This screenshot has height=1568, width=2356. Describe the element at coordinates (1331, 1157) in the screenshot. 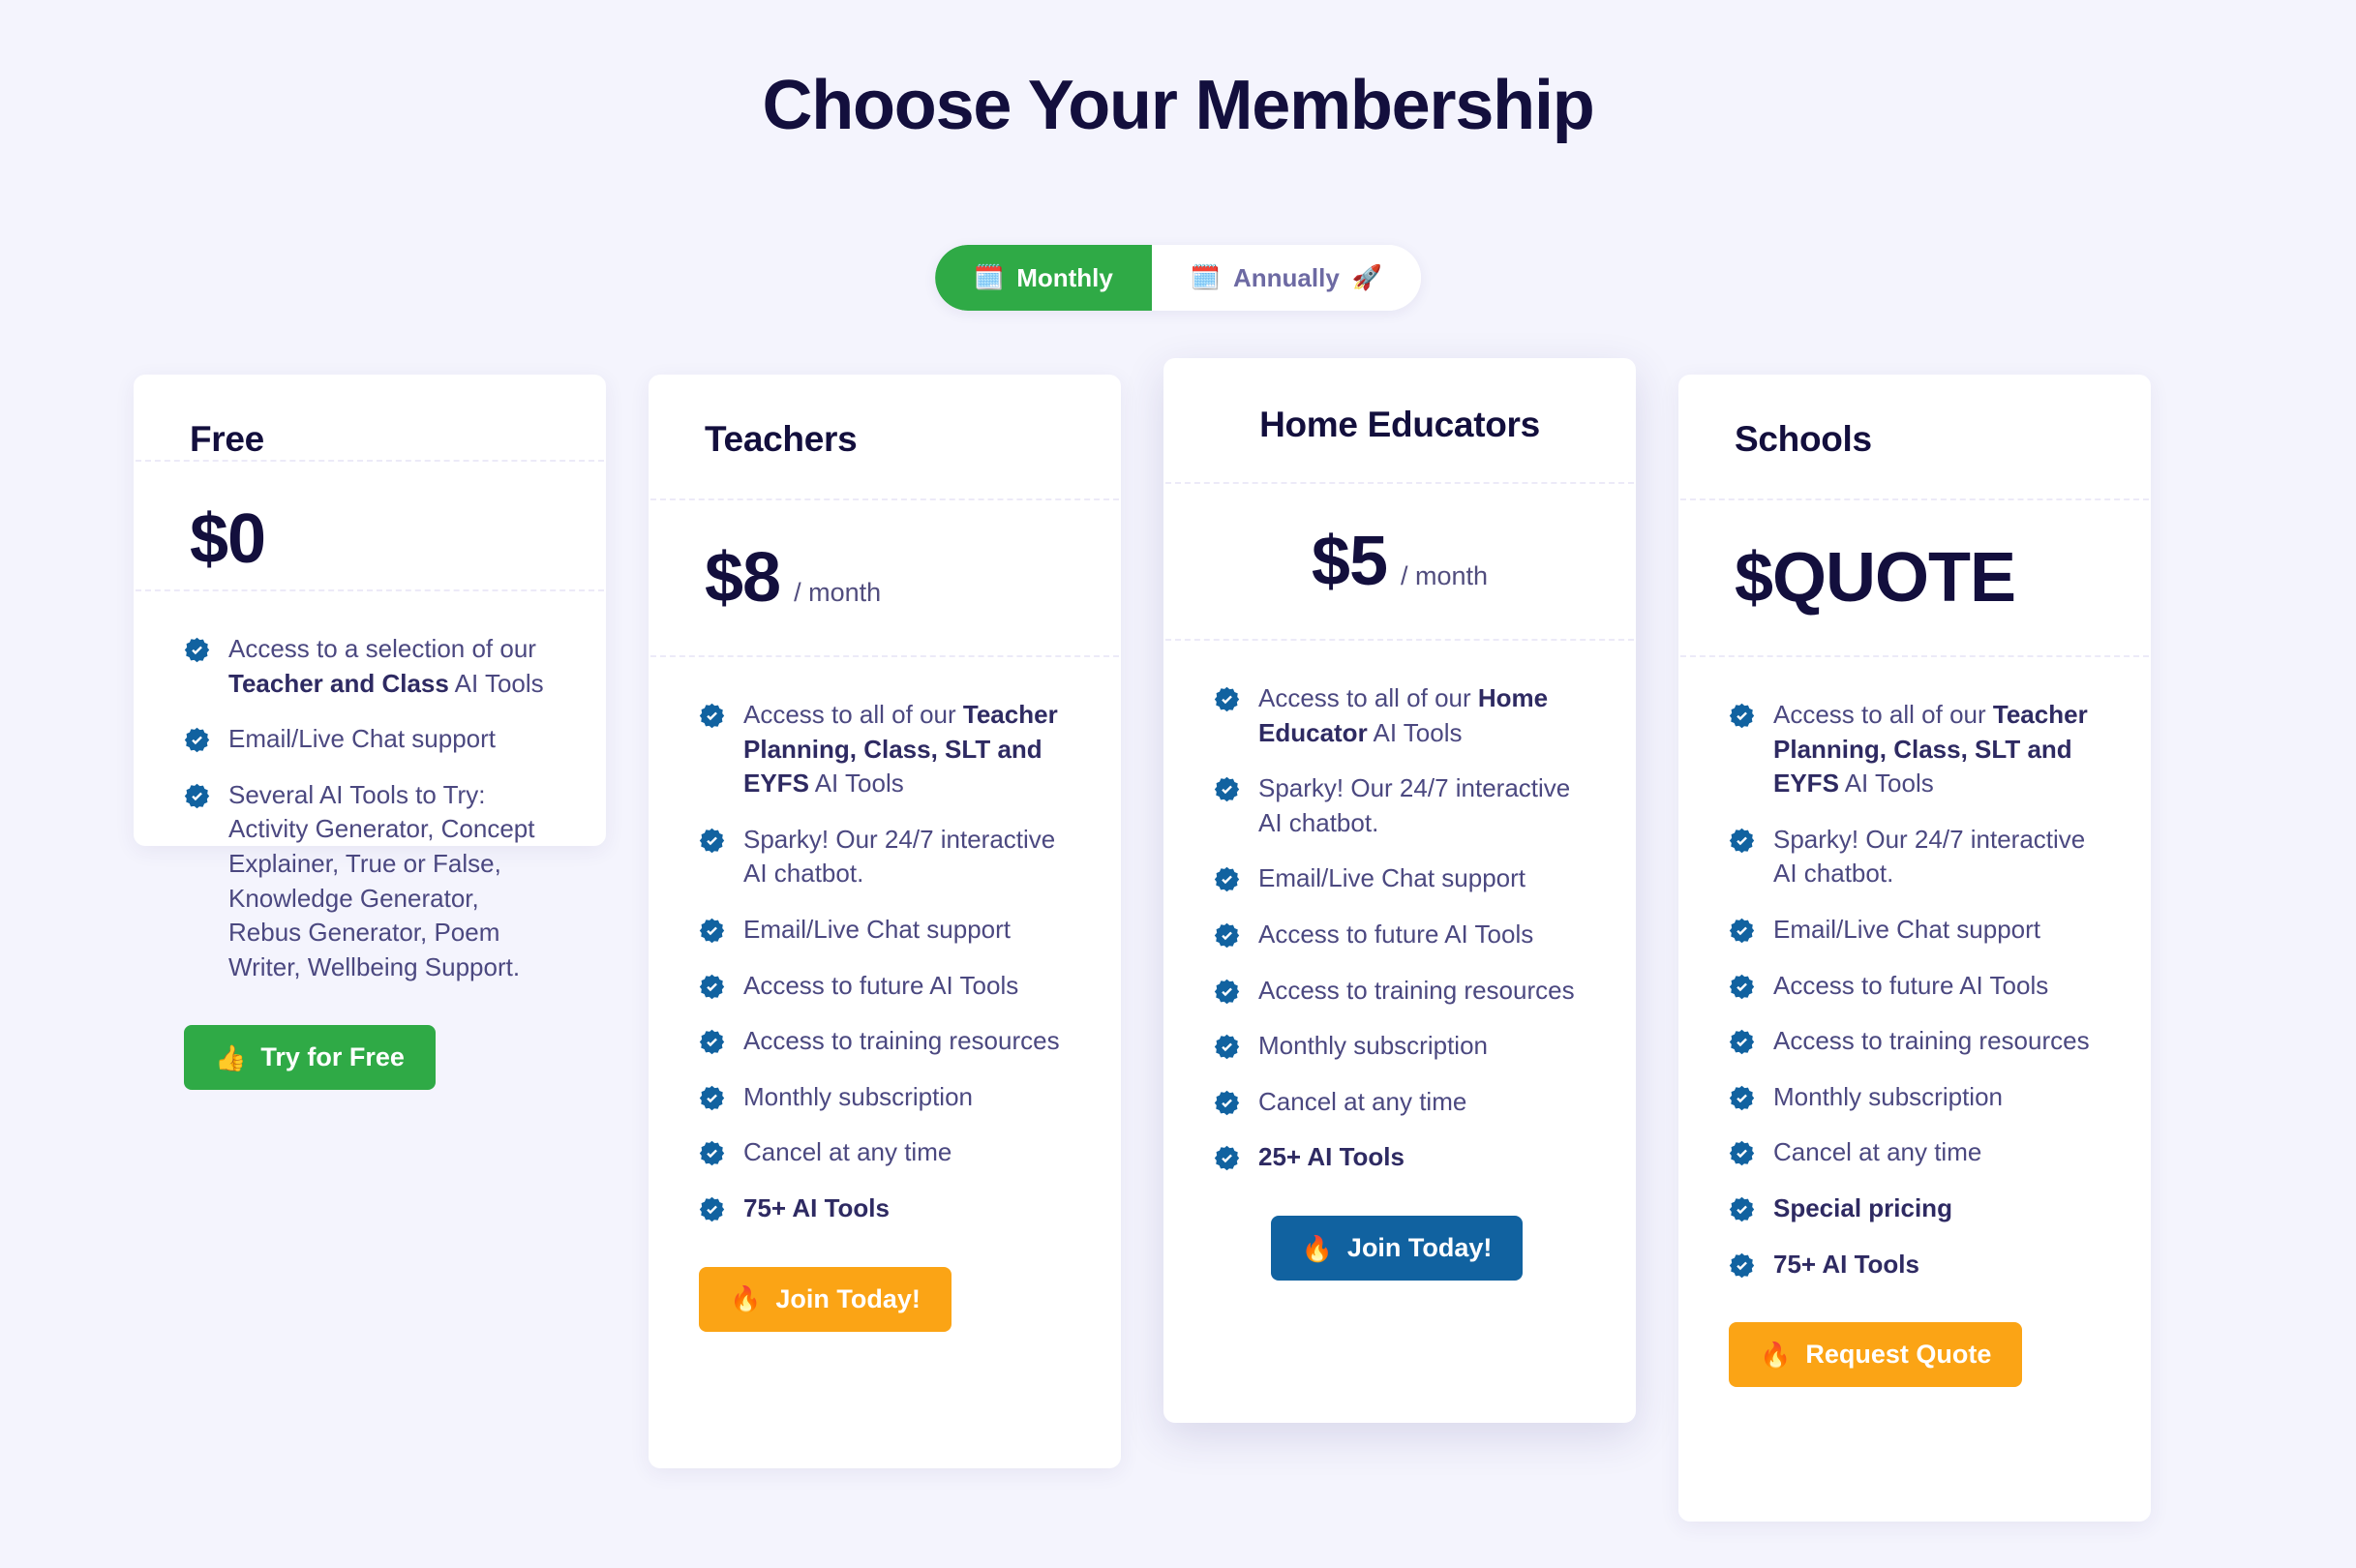

I see `feature-text: 25+ AI Tools` at that location.